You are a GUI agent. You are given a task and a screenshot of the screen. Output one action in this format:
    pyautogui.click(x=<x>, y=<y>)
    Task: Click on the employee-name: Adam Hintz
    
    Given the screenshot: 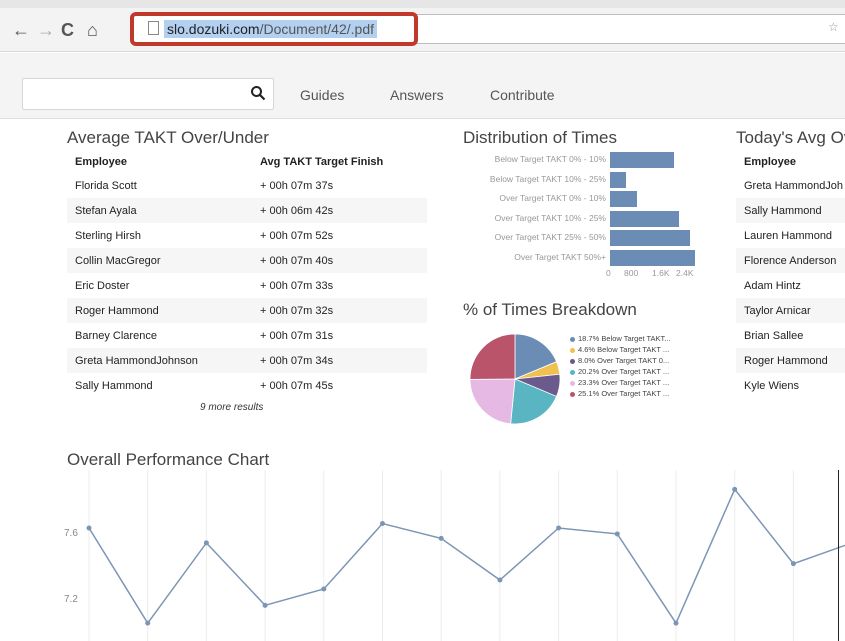 What is the action you would take?
    pyautogui.click(x=772, y=285)
    